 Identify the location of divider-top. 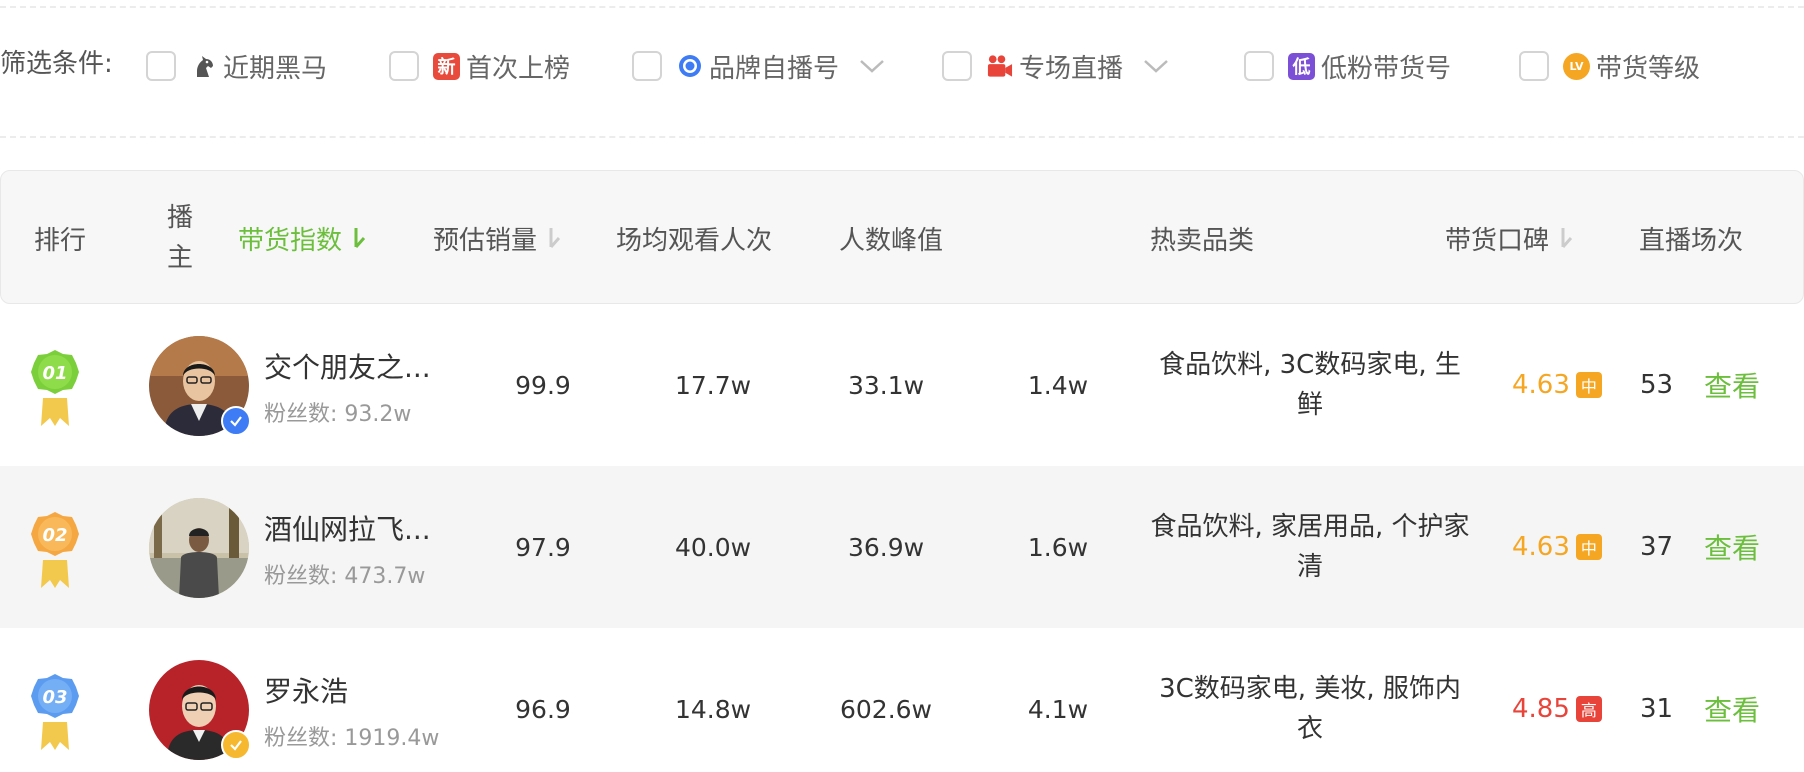
(902, 7).